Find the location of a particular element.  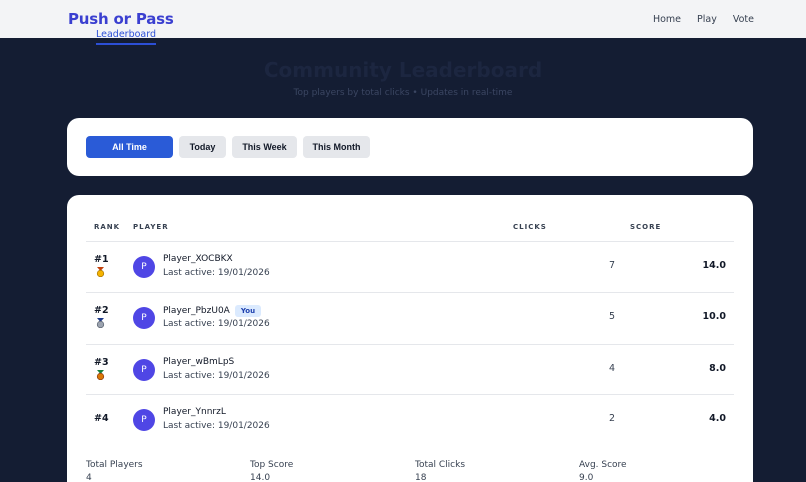

rank-header: RANK is located at coordinates (107, 227).